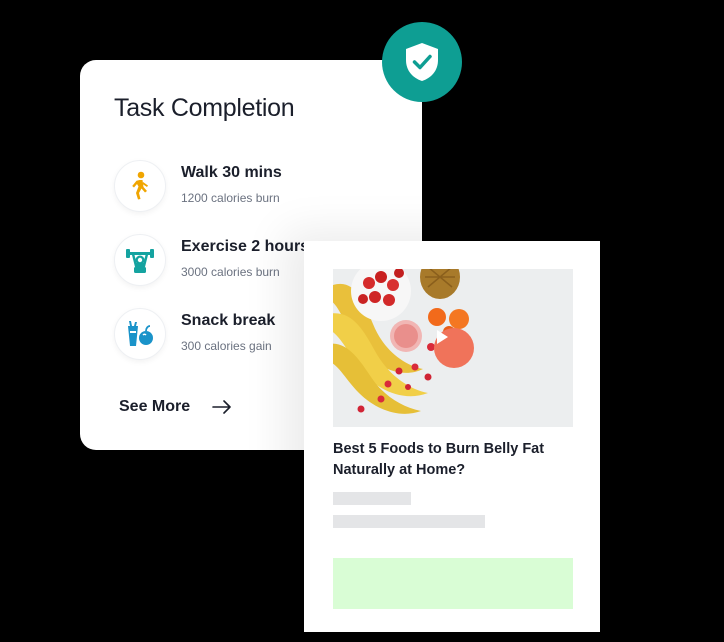 The width and height of the screenshot is (724, 642). I want to click on shield-check-icon, so click(422, 62).